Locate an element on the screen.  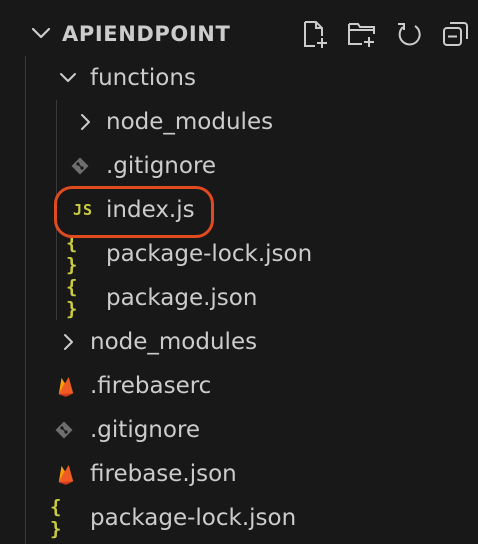
collapse-all-icon is located at coordinates (456, 34).